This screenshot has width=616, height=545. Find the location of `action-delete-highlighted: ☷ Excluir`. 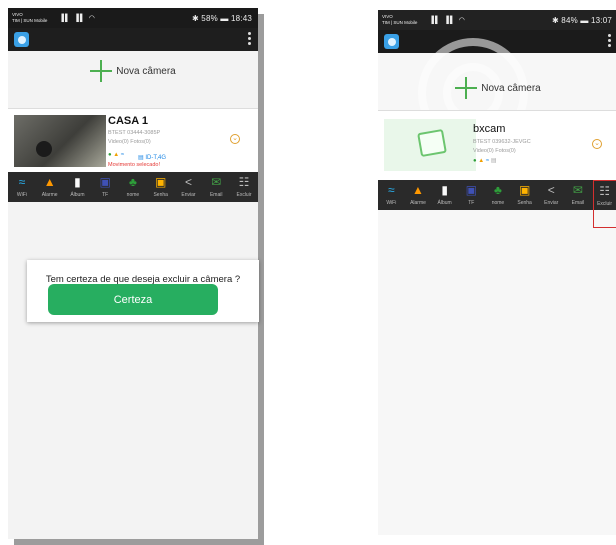

action-delete-highlighted: ☷ Excluir is located at coordinates (604, 204).